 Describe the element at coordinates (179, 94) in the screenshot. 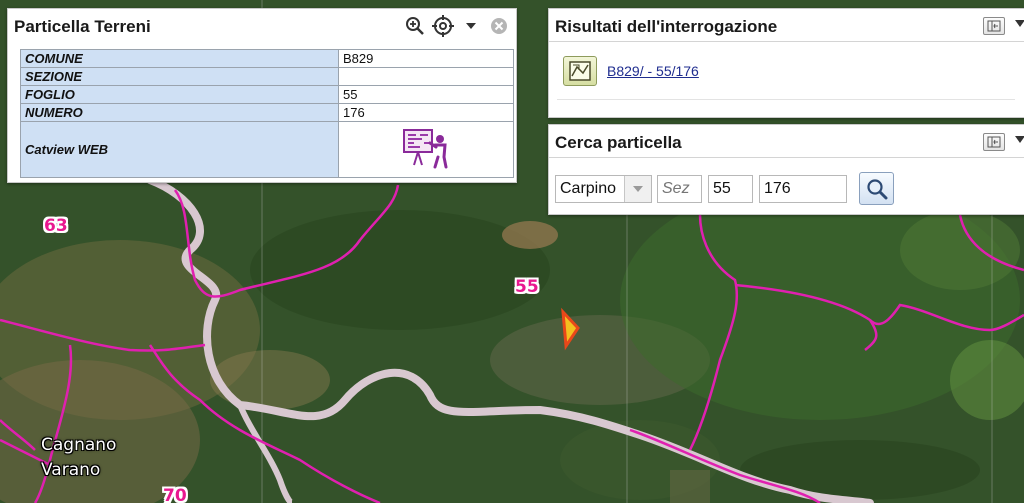

I see `attribute-key: FOGLIO` at that location.